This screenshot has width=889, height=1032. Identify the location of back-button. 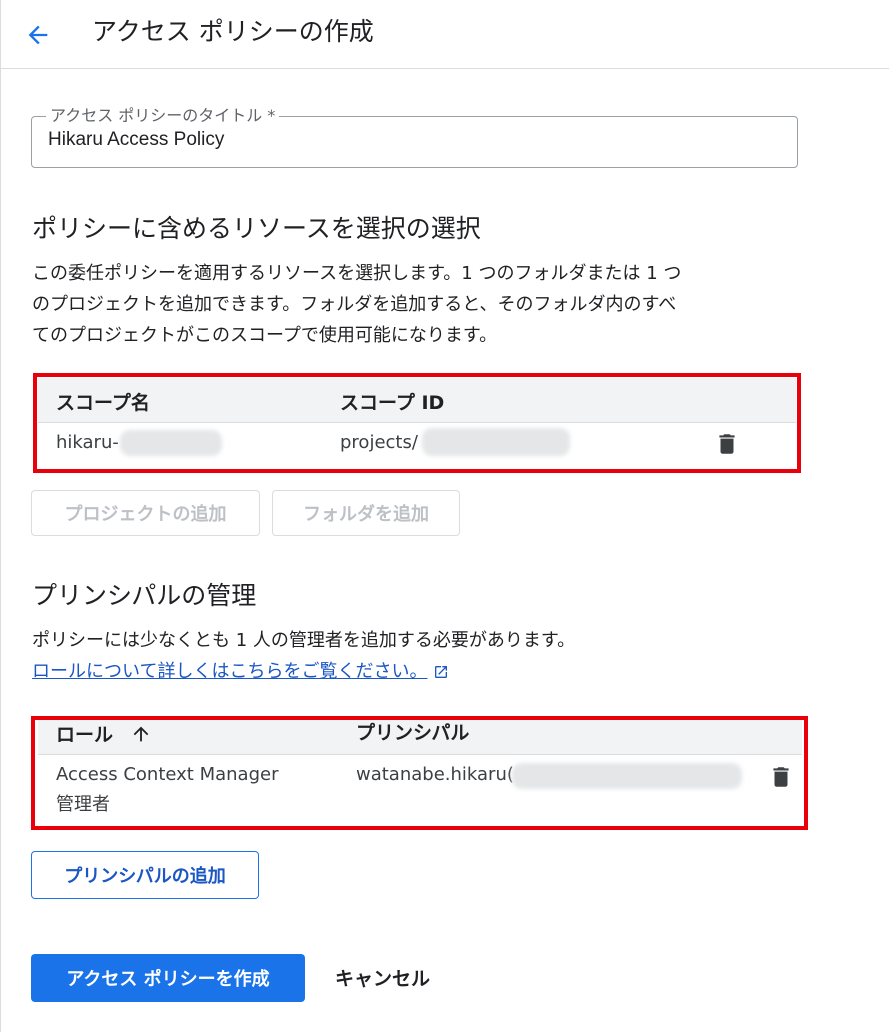
(38, 35).